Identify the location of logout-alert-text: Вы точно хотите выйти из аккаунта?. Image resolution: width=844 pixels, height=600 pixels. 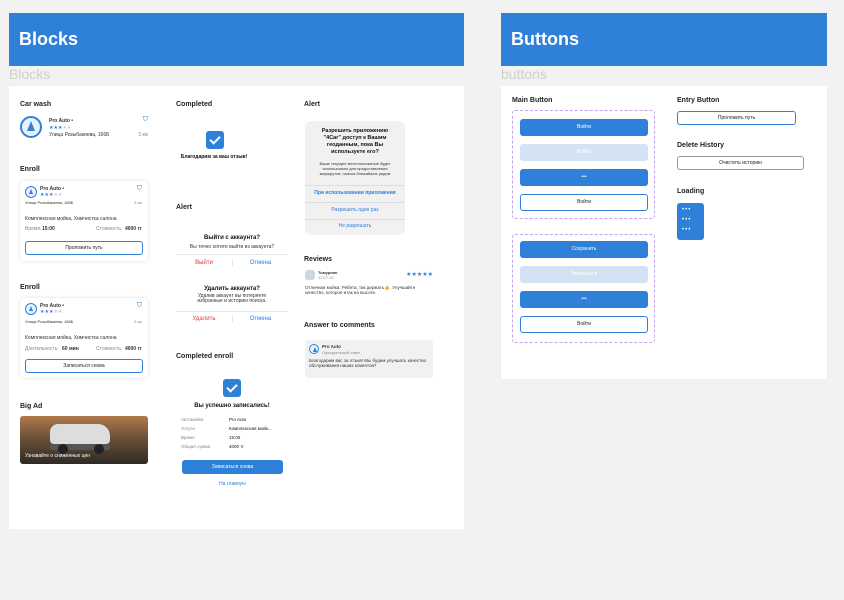
(232, 247).